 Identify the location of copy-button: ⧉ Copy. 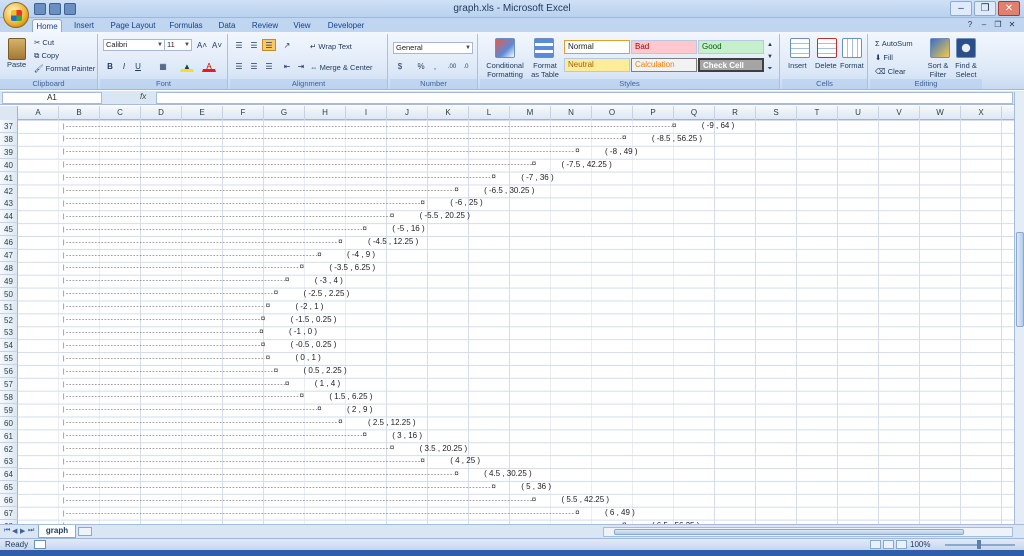
(46, 56).